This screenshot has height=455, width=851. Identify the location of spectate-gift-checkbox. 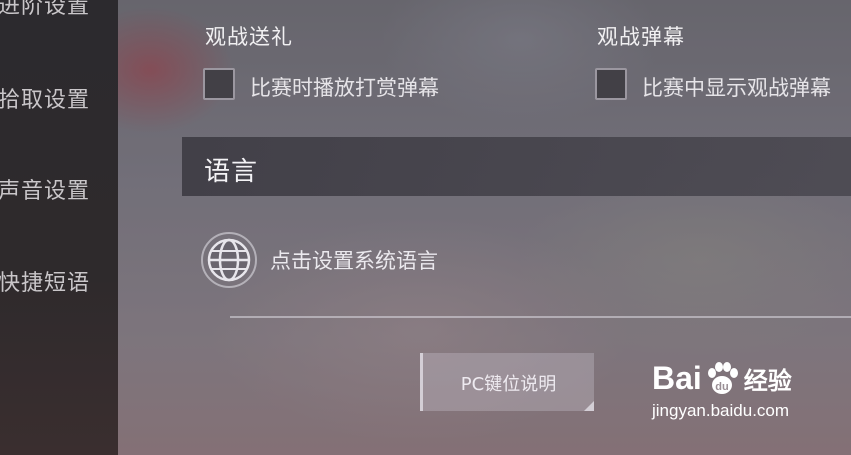
(219, 84).